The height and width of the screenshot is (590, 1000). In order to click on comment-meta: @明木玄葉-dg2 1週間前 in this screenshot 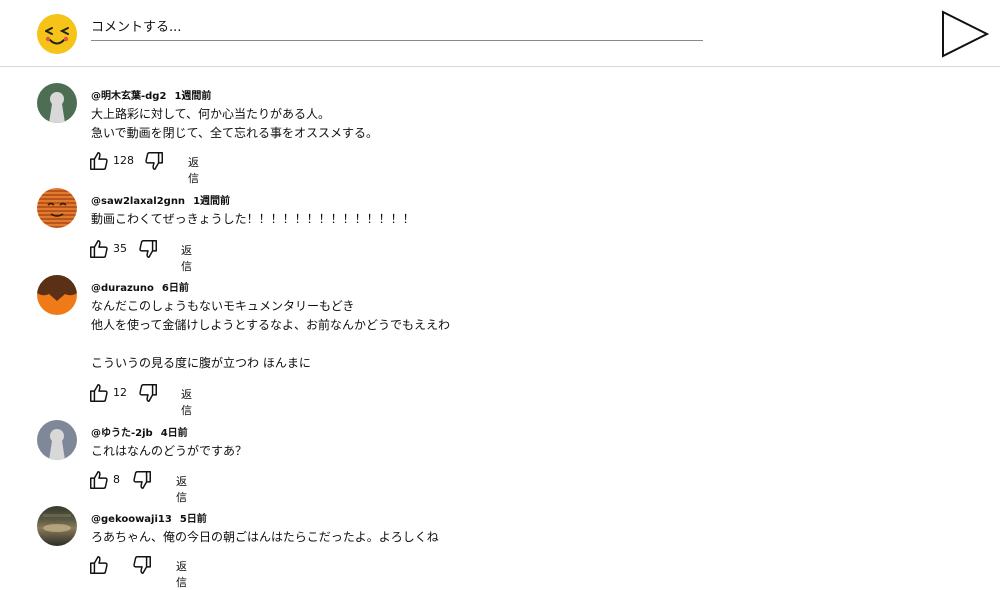, I will do `click(151, 94)`.